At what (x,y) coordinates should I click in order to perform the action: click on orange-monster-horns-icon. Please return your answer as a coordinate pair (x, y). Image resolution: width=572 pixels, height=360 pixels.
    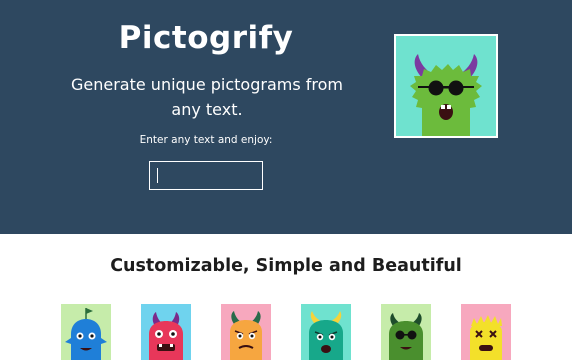
    Looking at the image, I should click on (246, 332).